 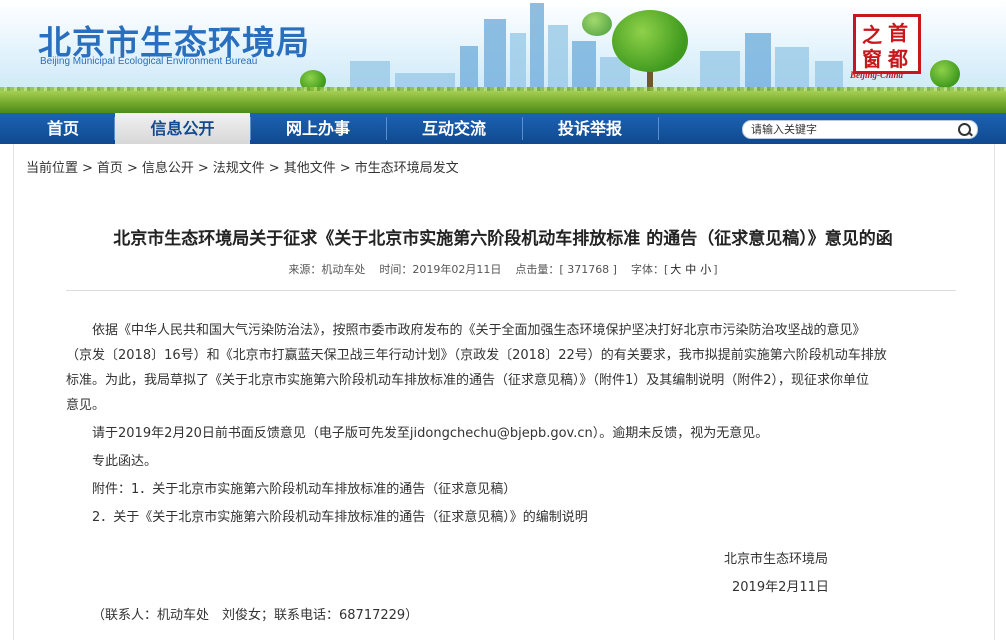 I want to click on font-size-medium: 中, so click(x=690, y=269).